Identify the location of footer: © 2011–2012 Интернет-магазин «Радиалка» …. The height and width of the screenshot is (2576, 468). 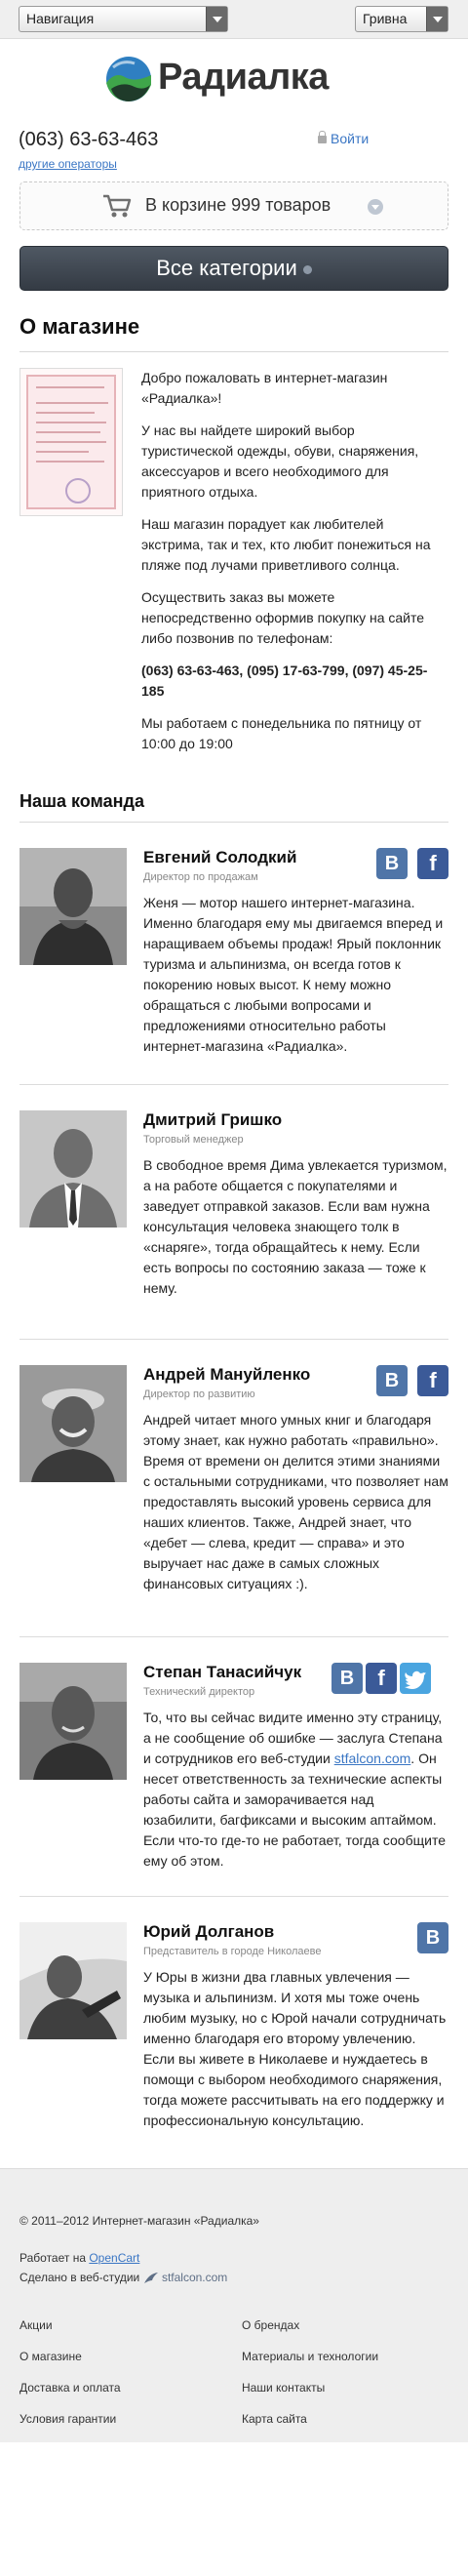
(234, 2305).